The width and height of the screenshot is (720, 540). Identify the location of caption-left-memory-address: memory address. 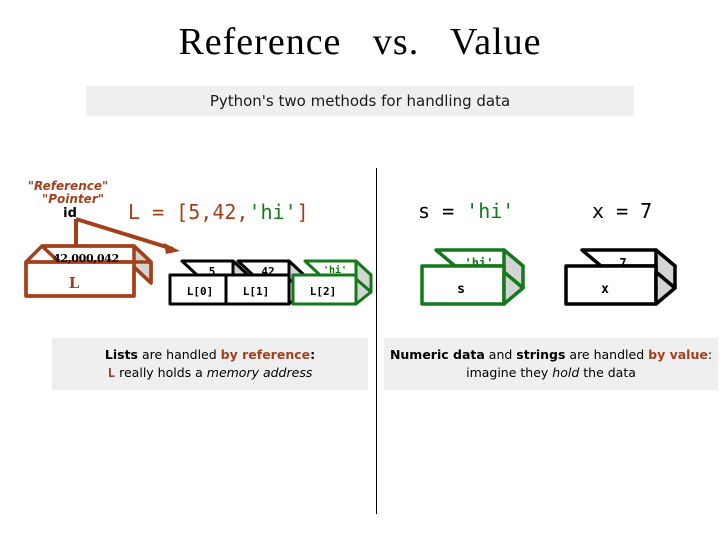
(259, 372).